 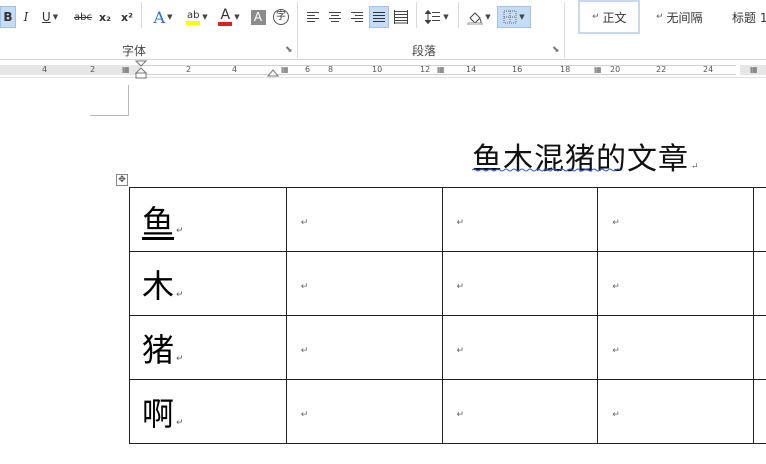 What do you see at coordinates (313, 17) in the screenshot?
I see `align-left-button` at bounding box center [313, 17].